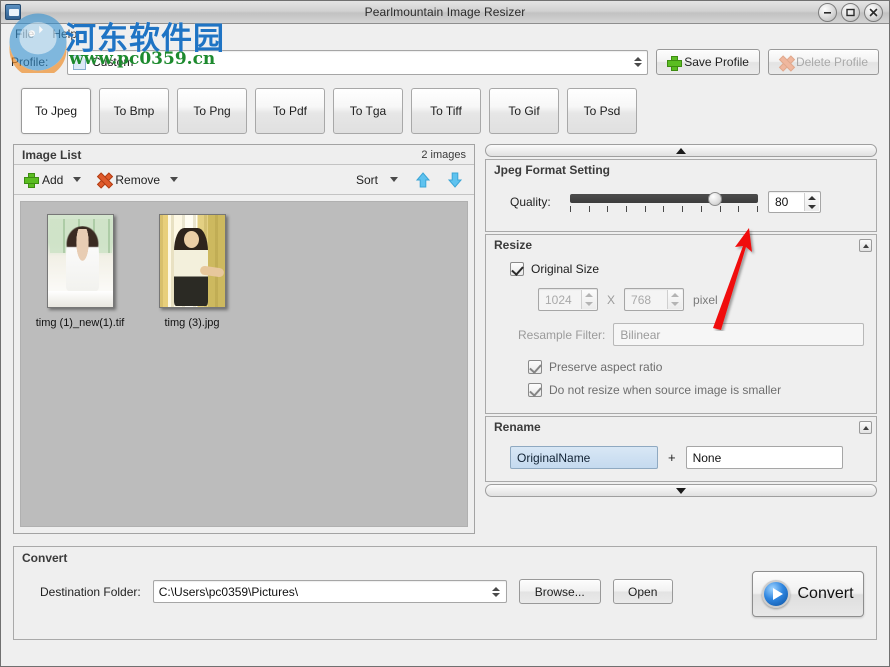 This screenshot has width=890, height=667. Describe the element at coordinates (368, 111) in the screenshot. I see `format-button-tga: To Tga` at that location.